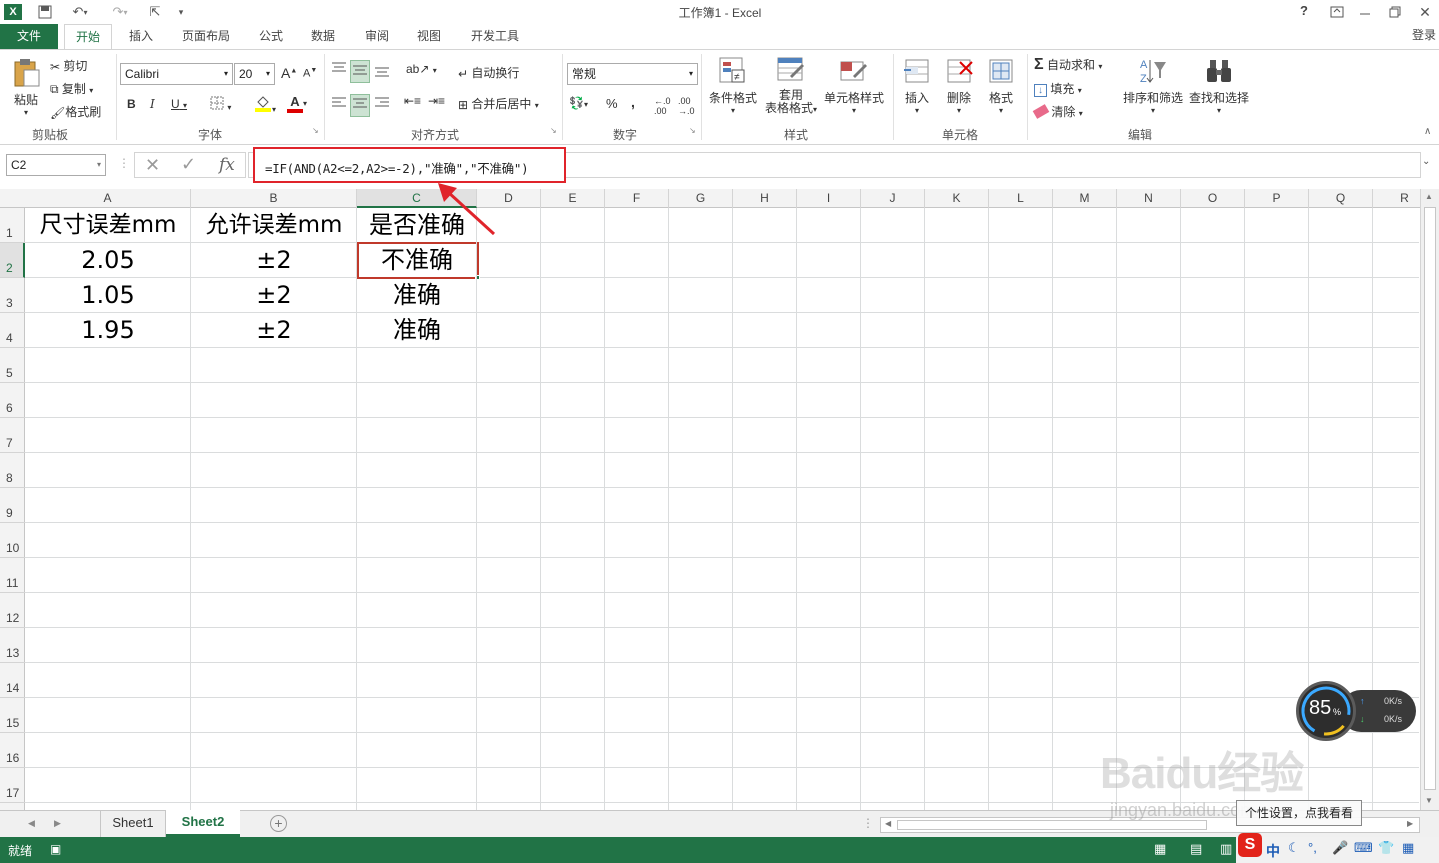 The height and width of the screenshot is (863, 1439). What do you see at coordinates (1277, 198) in the screenshot?
I see `column-header-p: P` at bounding box center [1277, 198].